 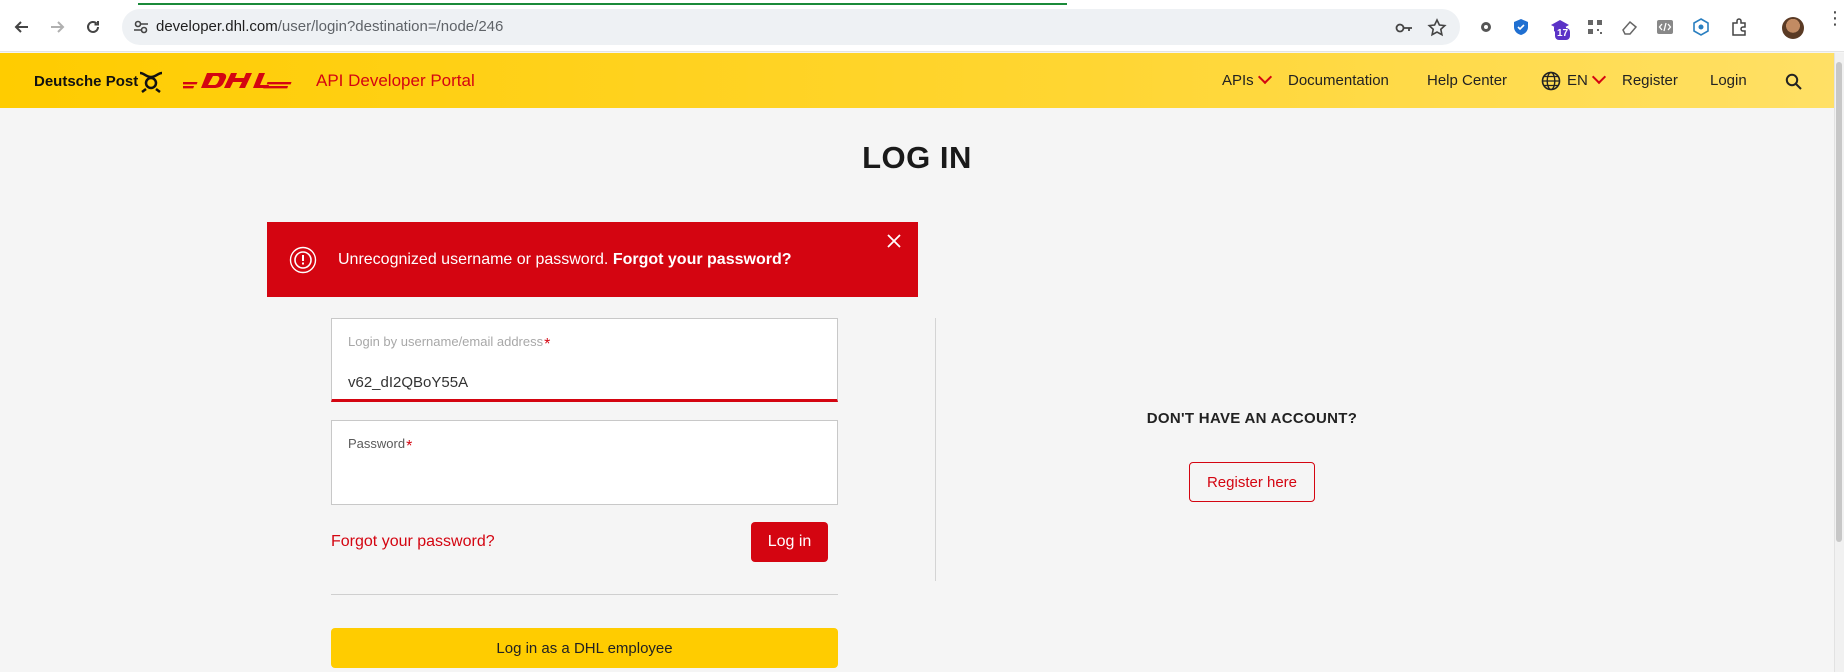 What do you see at coordinates (377, 443) in the screenshot?
I see `password-label-text: Password` at bounding box center [377, 443].